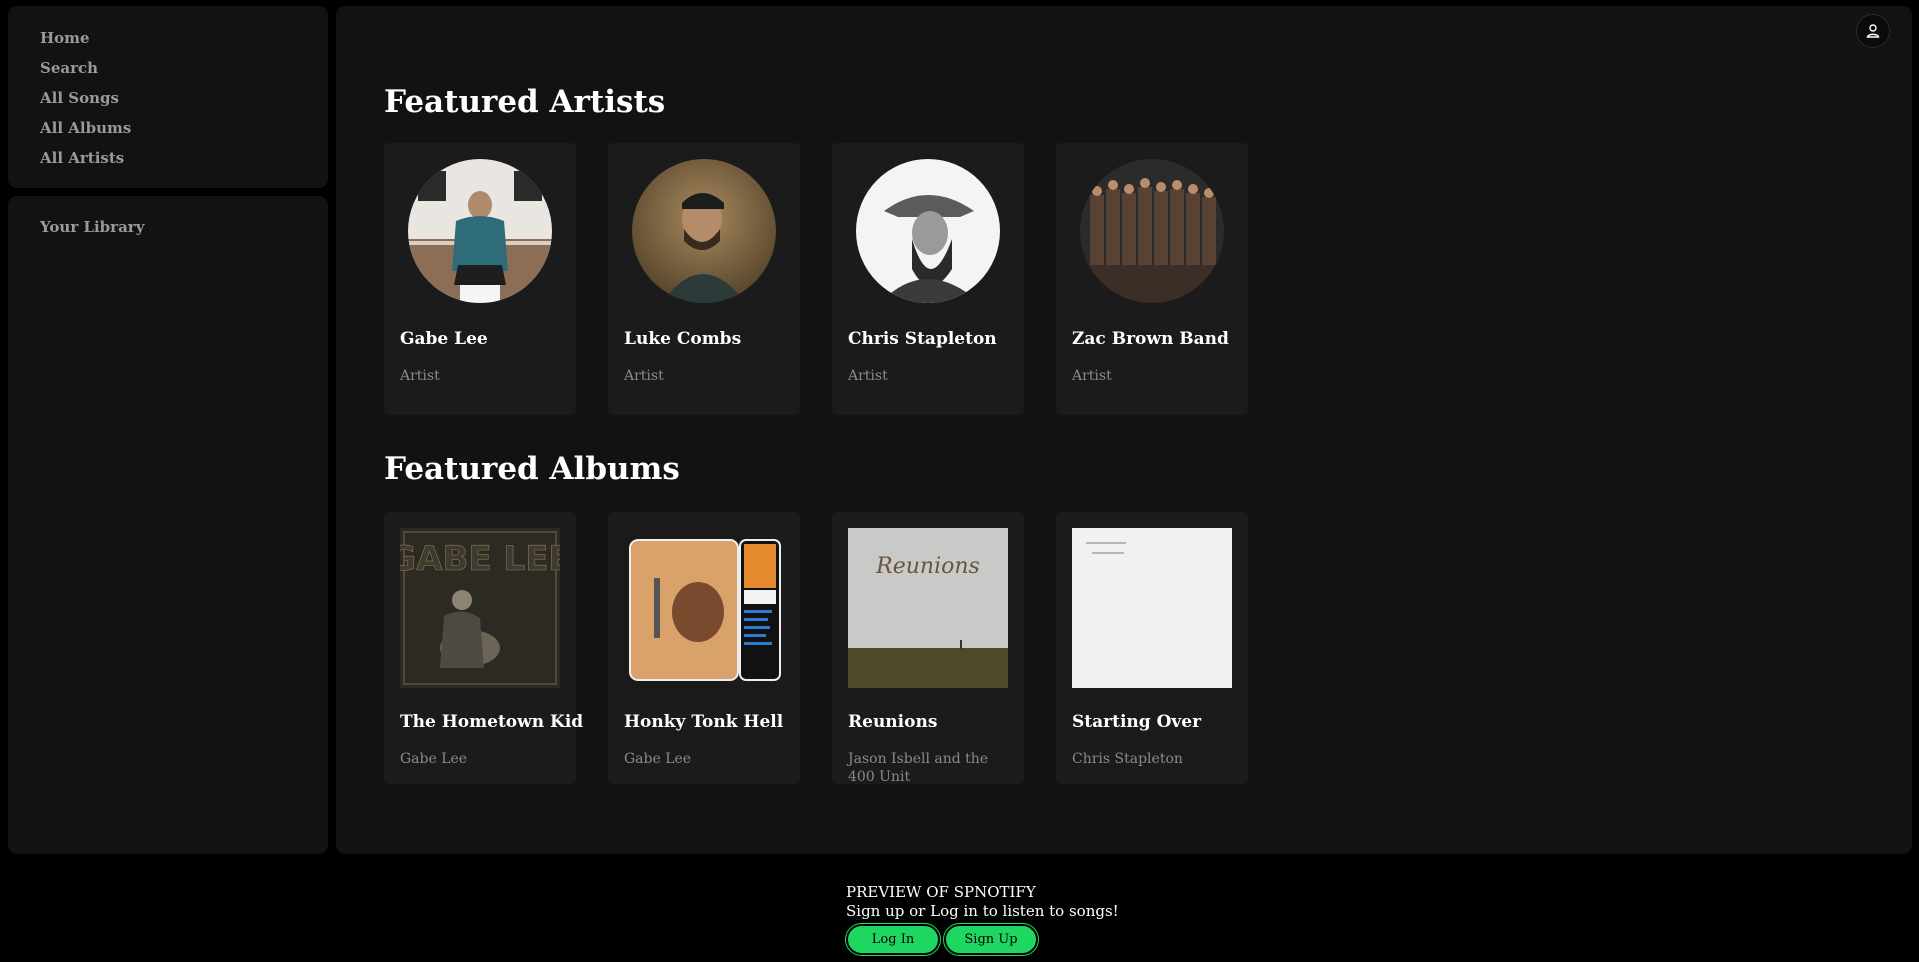 The width and height of the screenshot is (1919, 962). Describe the element at coordinates (492, 722) in the screenshot. I see `album-title: The Hometown Kid` at that location.